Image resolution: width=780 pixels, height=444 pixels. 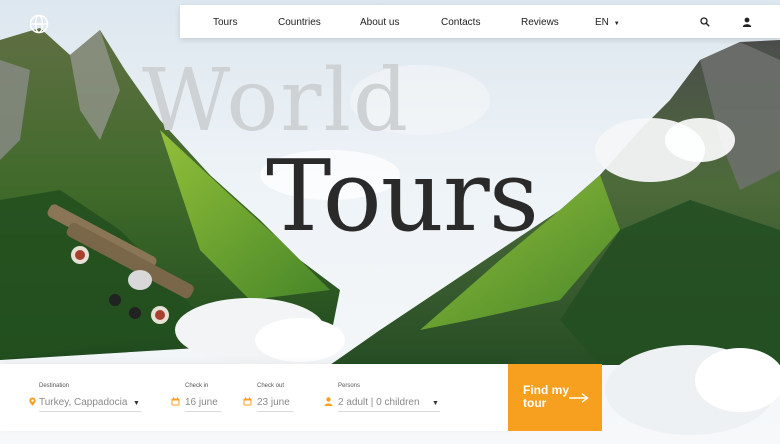 I want to click on nav-item-reviews: Reviews, so click(x=540, y=22).